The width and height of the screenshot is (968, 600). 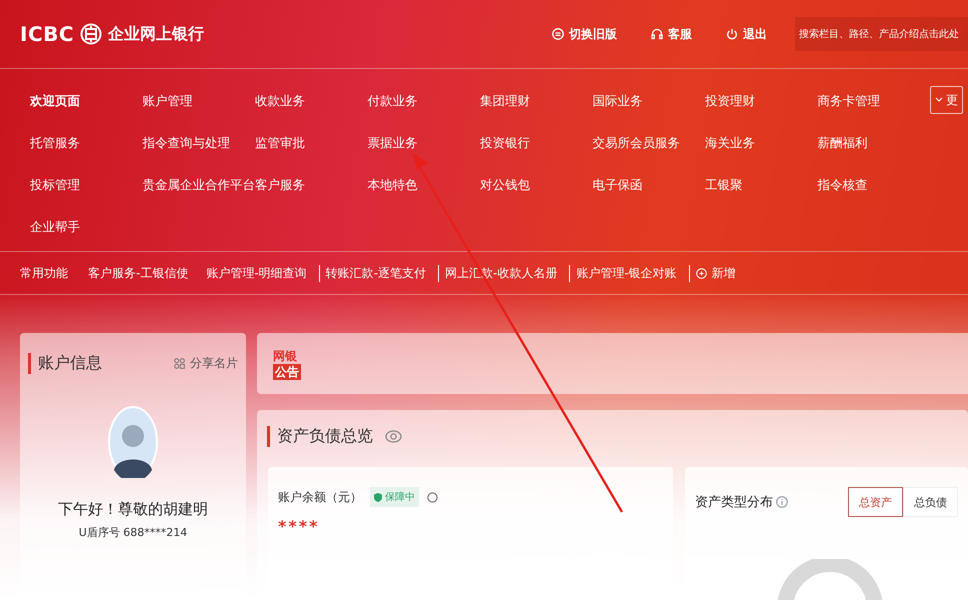 I want to click on nav-menu-item: 付款业务, so click(x=393, y=98).